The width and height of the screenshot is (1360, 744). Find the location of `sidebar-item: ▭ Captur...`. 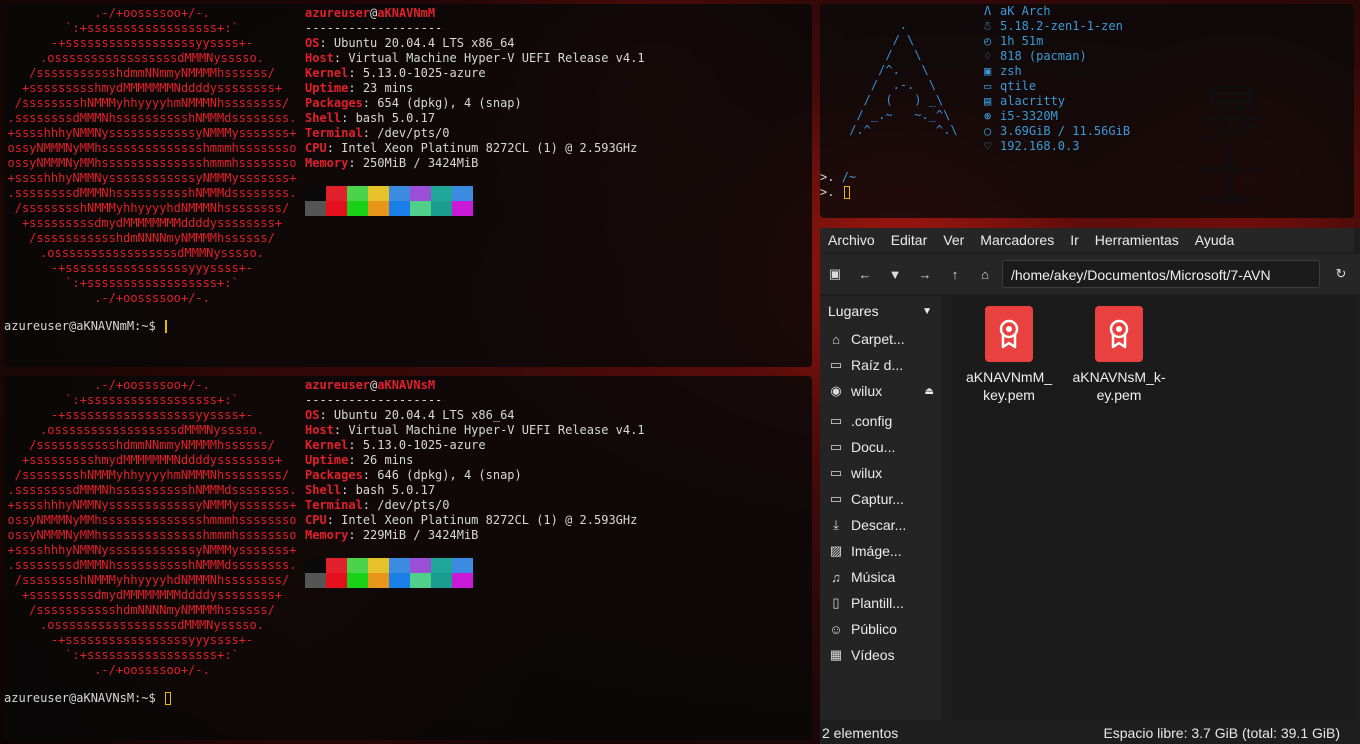

sidebar-item: ▭ Captur... is located at coordinates (881, 499).